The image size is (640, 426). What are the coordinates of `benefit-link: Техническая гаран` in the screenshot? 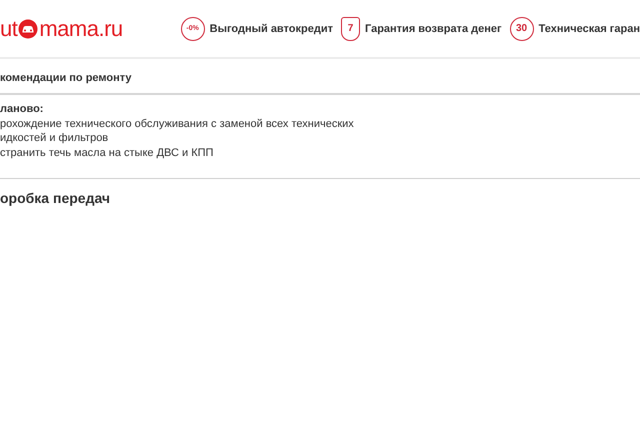 It's located at (589, 28).